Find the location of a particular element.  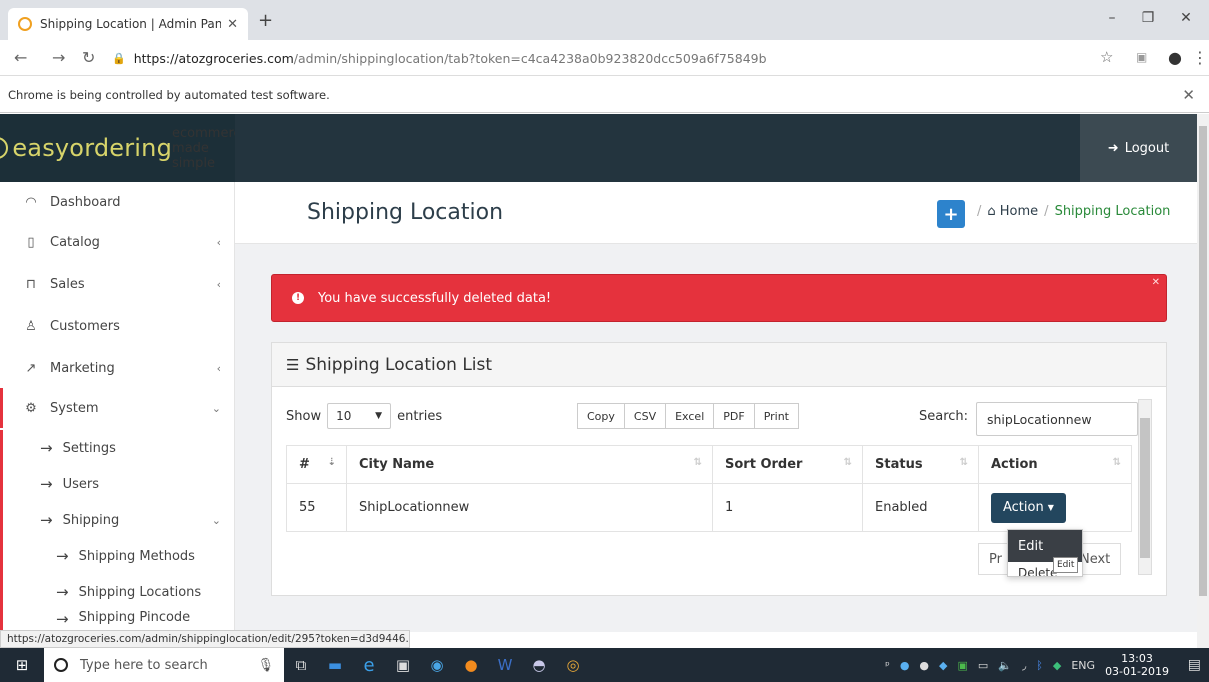

edge-browser-icon: e is located at coordinates (369, 665).